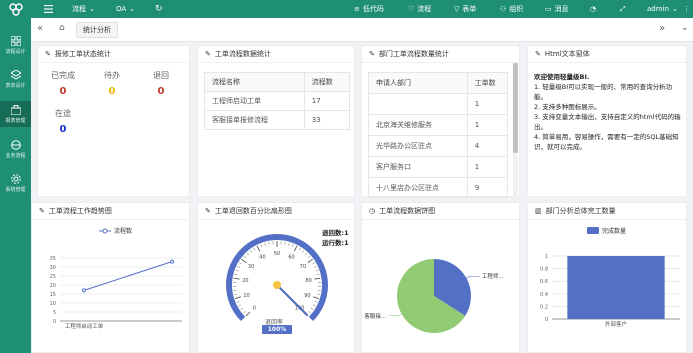 This screenshot has height=353, width=693. Describe the element at coordinates (97, 30) in the screenshot. I see `tab-statistics: 统计分析` at that location.